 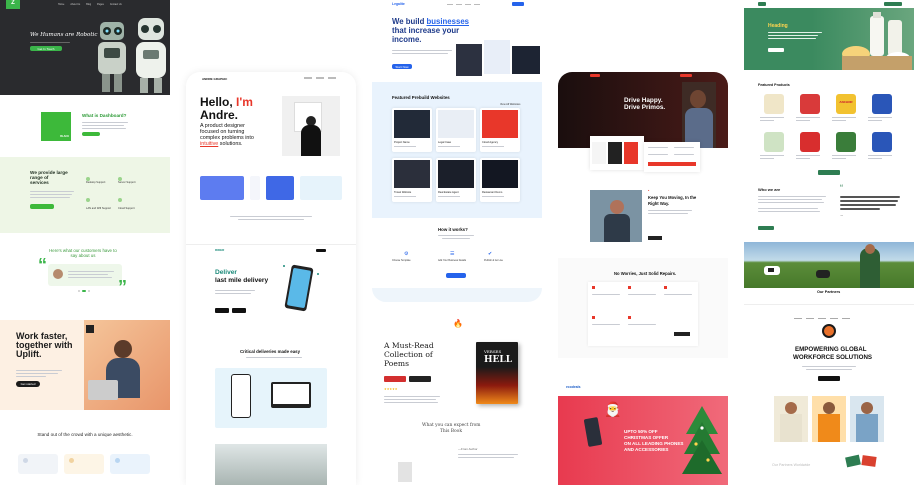 What do you see at coordinates (448, 192) in the screenshot?
I see `site-title: Real Estate Agent` at bounding box center [448, 192].